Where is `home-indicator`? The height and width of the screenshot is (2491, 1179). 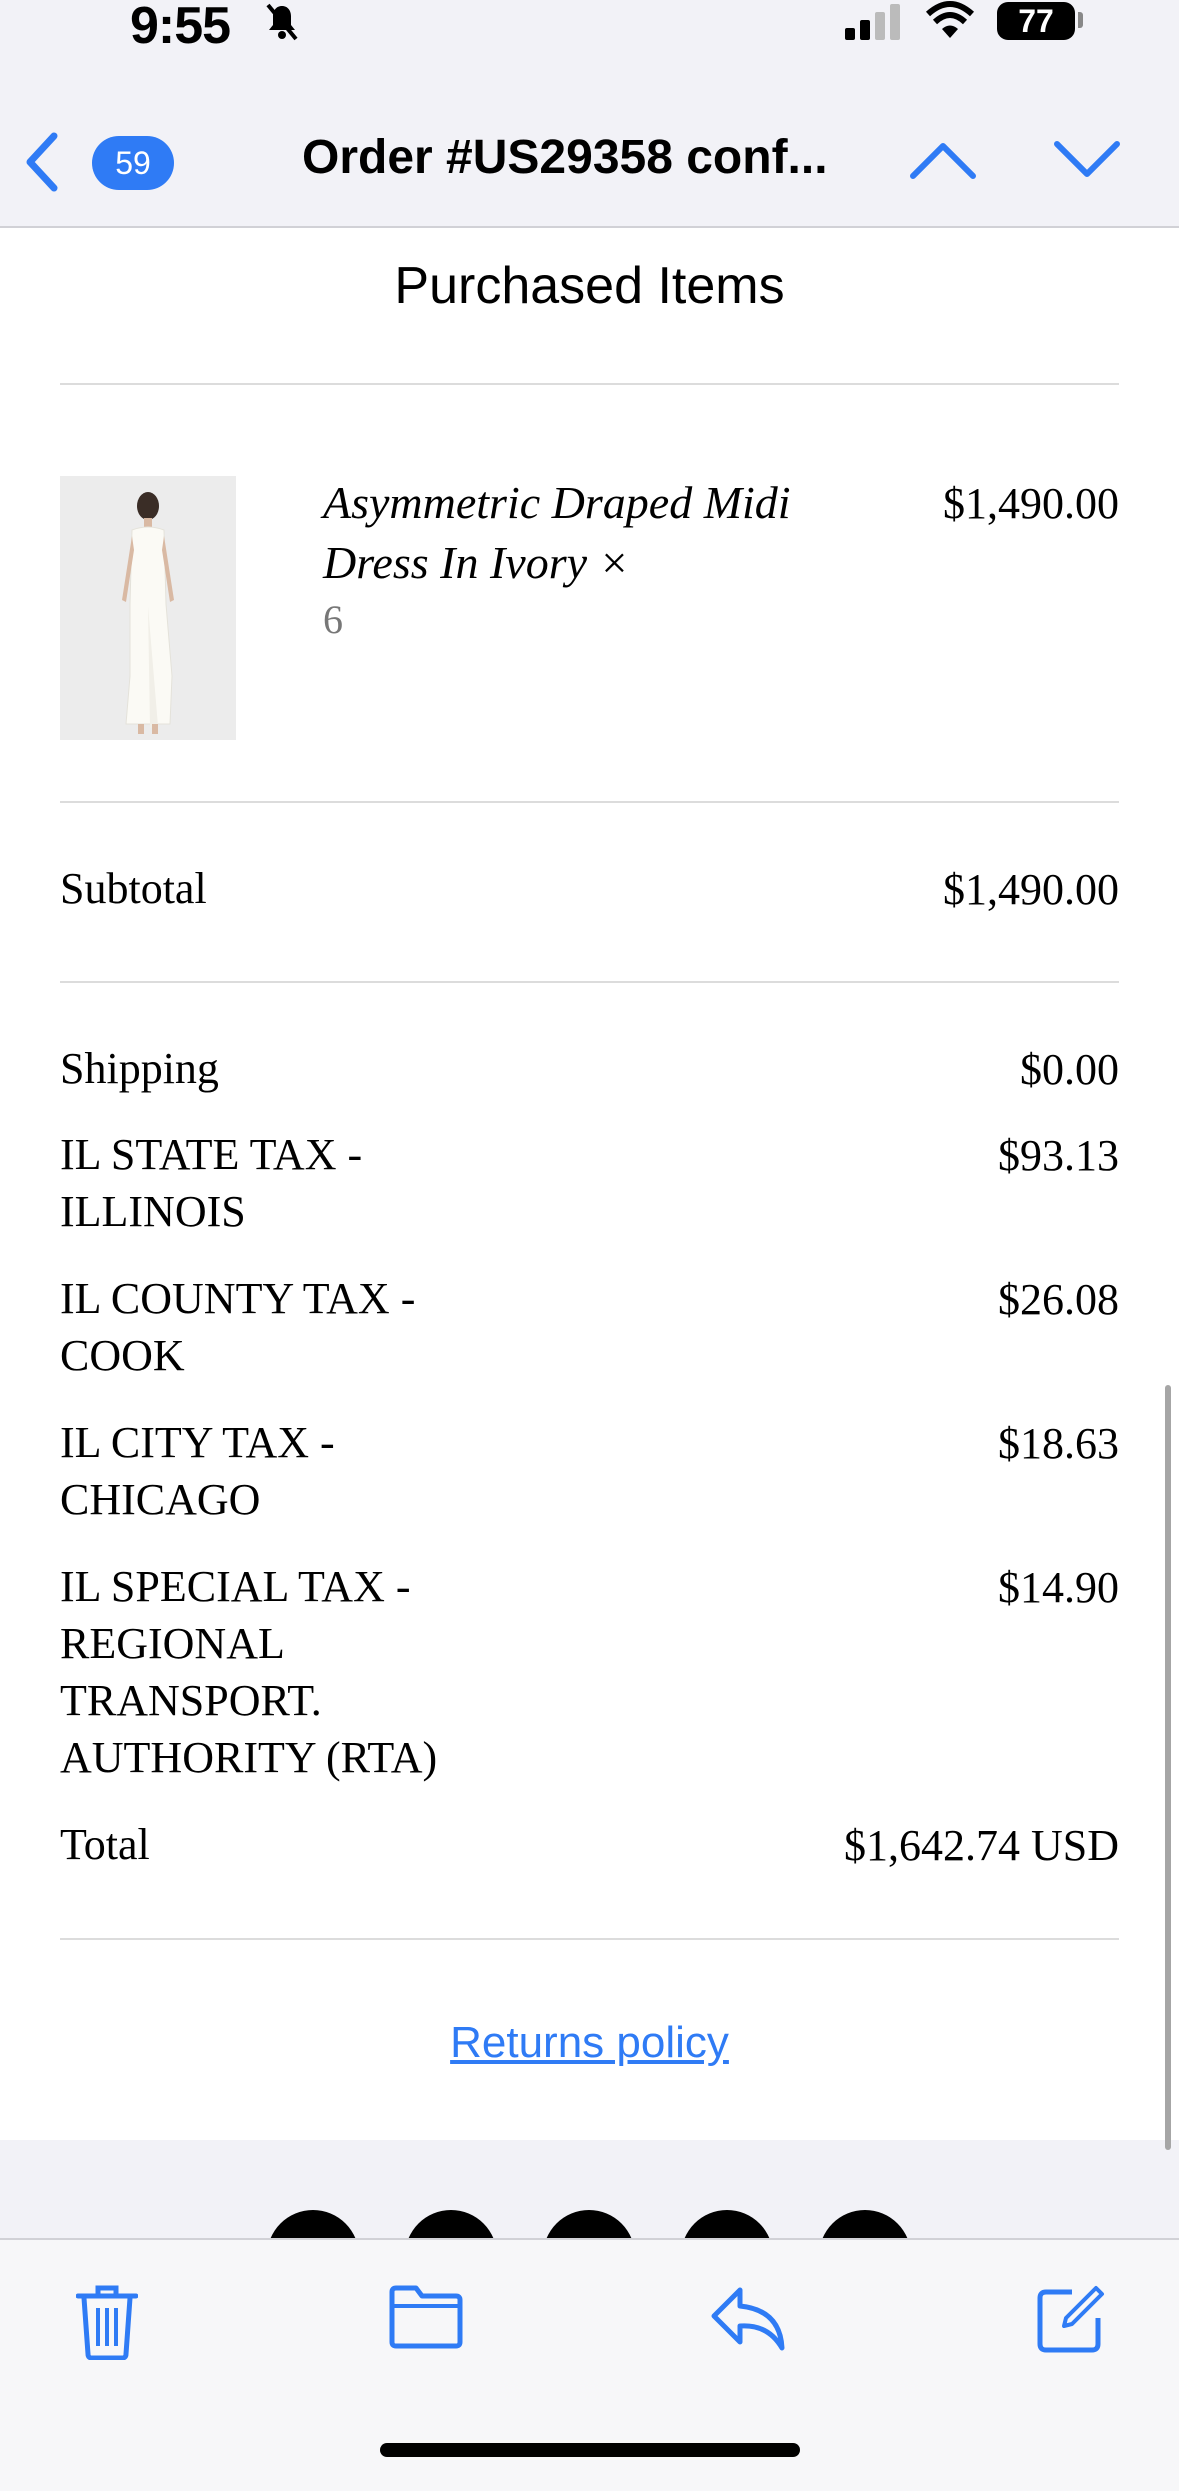
home-indicator is located at coordinates (590, 2450).